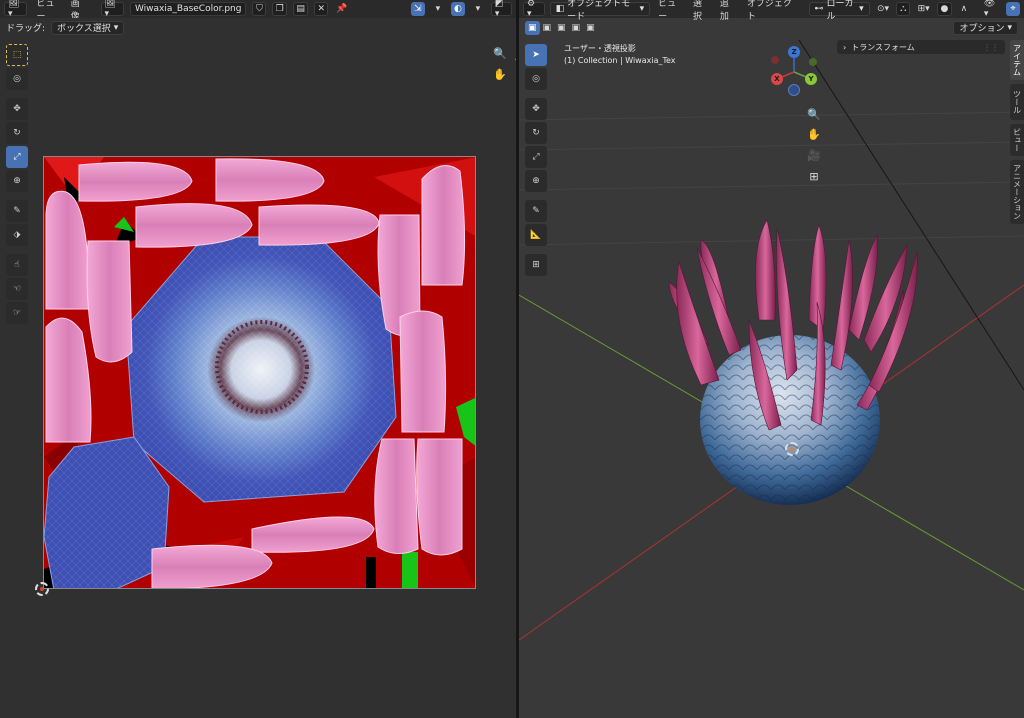  What do you see at coordinates (620, 60) in the screenshot?
I see `collection-info: (1) Collection | Wiwaxia_Tex` at bounding box center [620, 60].